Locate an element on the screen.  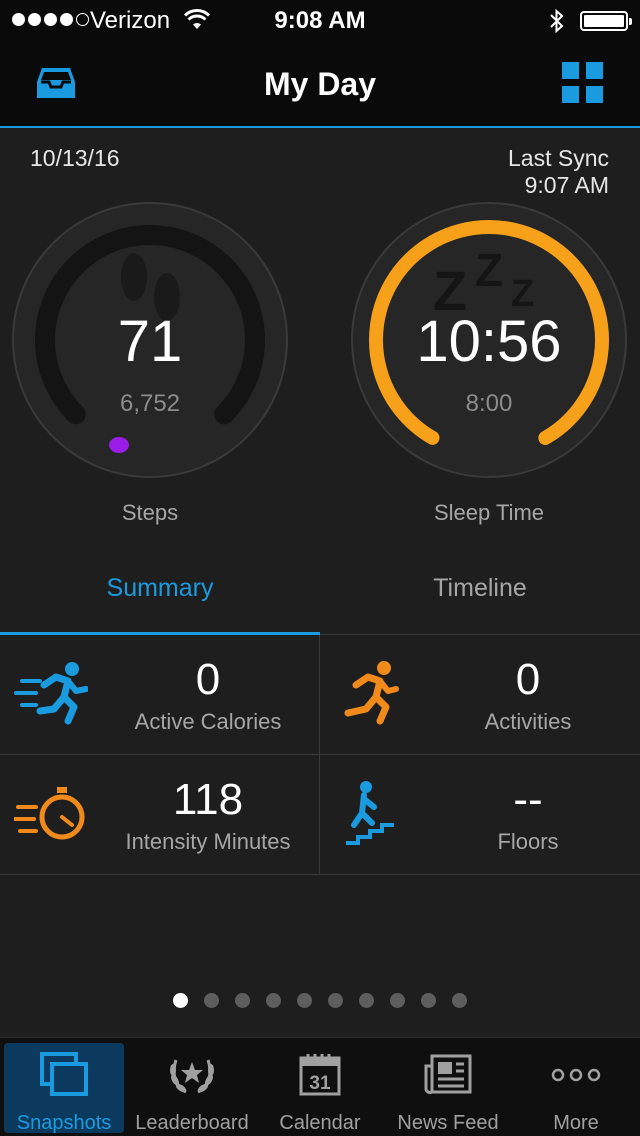
stat-intensity-minutes: 118 Intensity Minutes is located at coordinates (160, 815).